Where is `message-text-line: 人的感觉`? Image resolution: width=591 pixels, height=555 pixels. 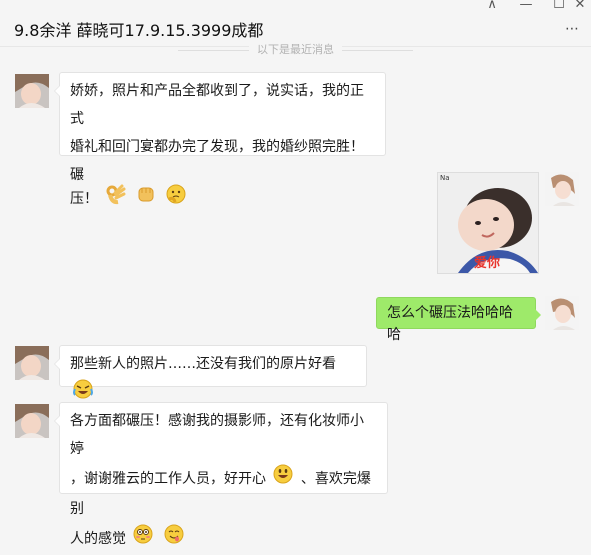 message-text-line: 人的感觉 is located at coordinates (98, 539).